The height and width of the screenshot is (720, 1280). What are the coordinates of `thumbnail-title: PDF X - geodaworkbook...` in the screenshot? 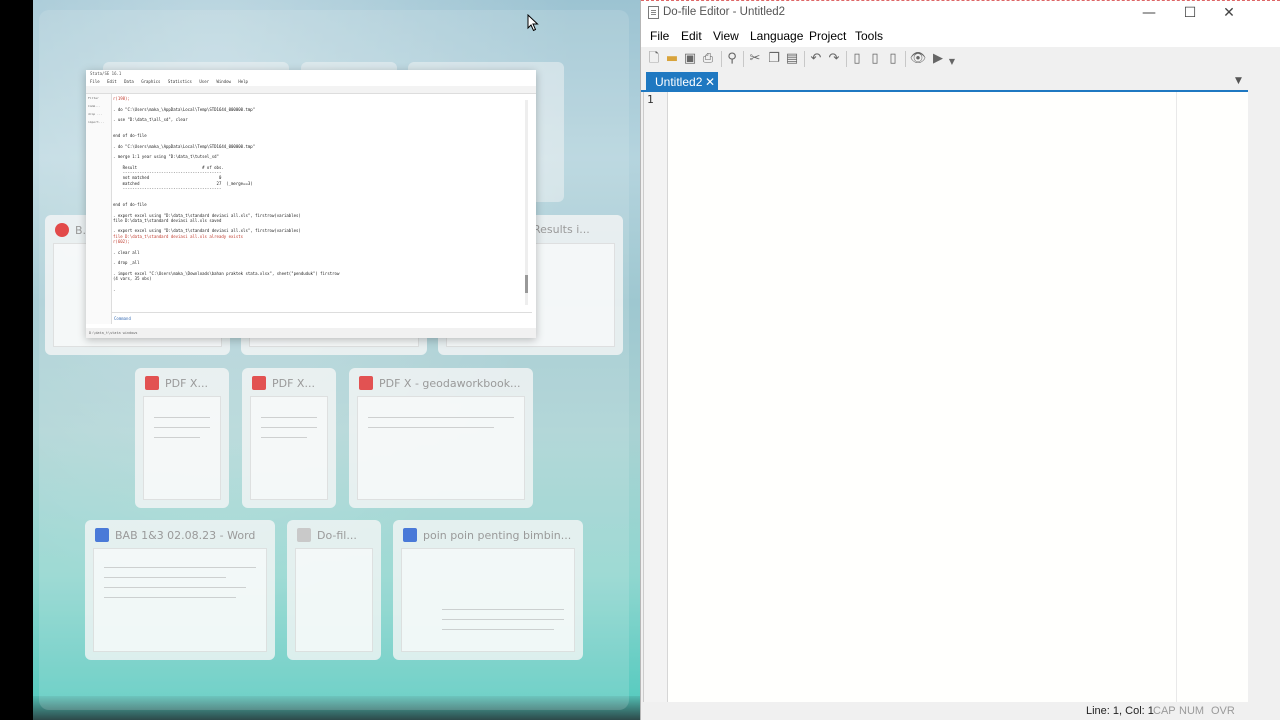 It's located at (450, 383).